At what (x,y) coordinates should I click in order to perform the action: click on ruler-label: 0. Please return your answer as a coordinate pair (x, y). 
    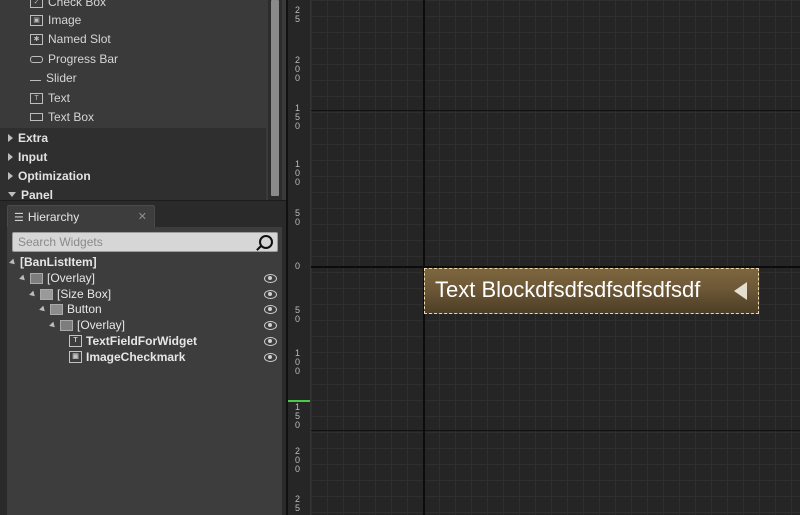
    Looking at the image, I should click on (298, 266).